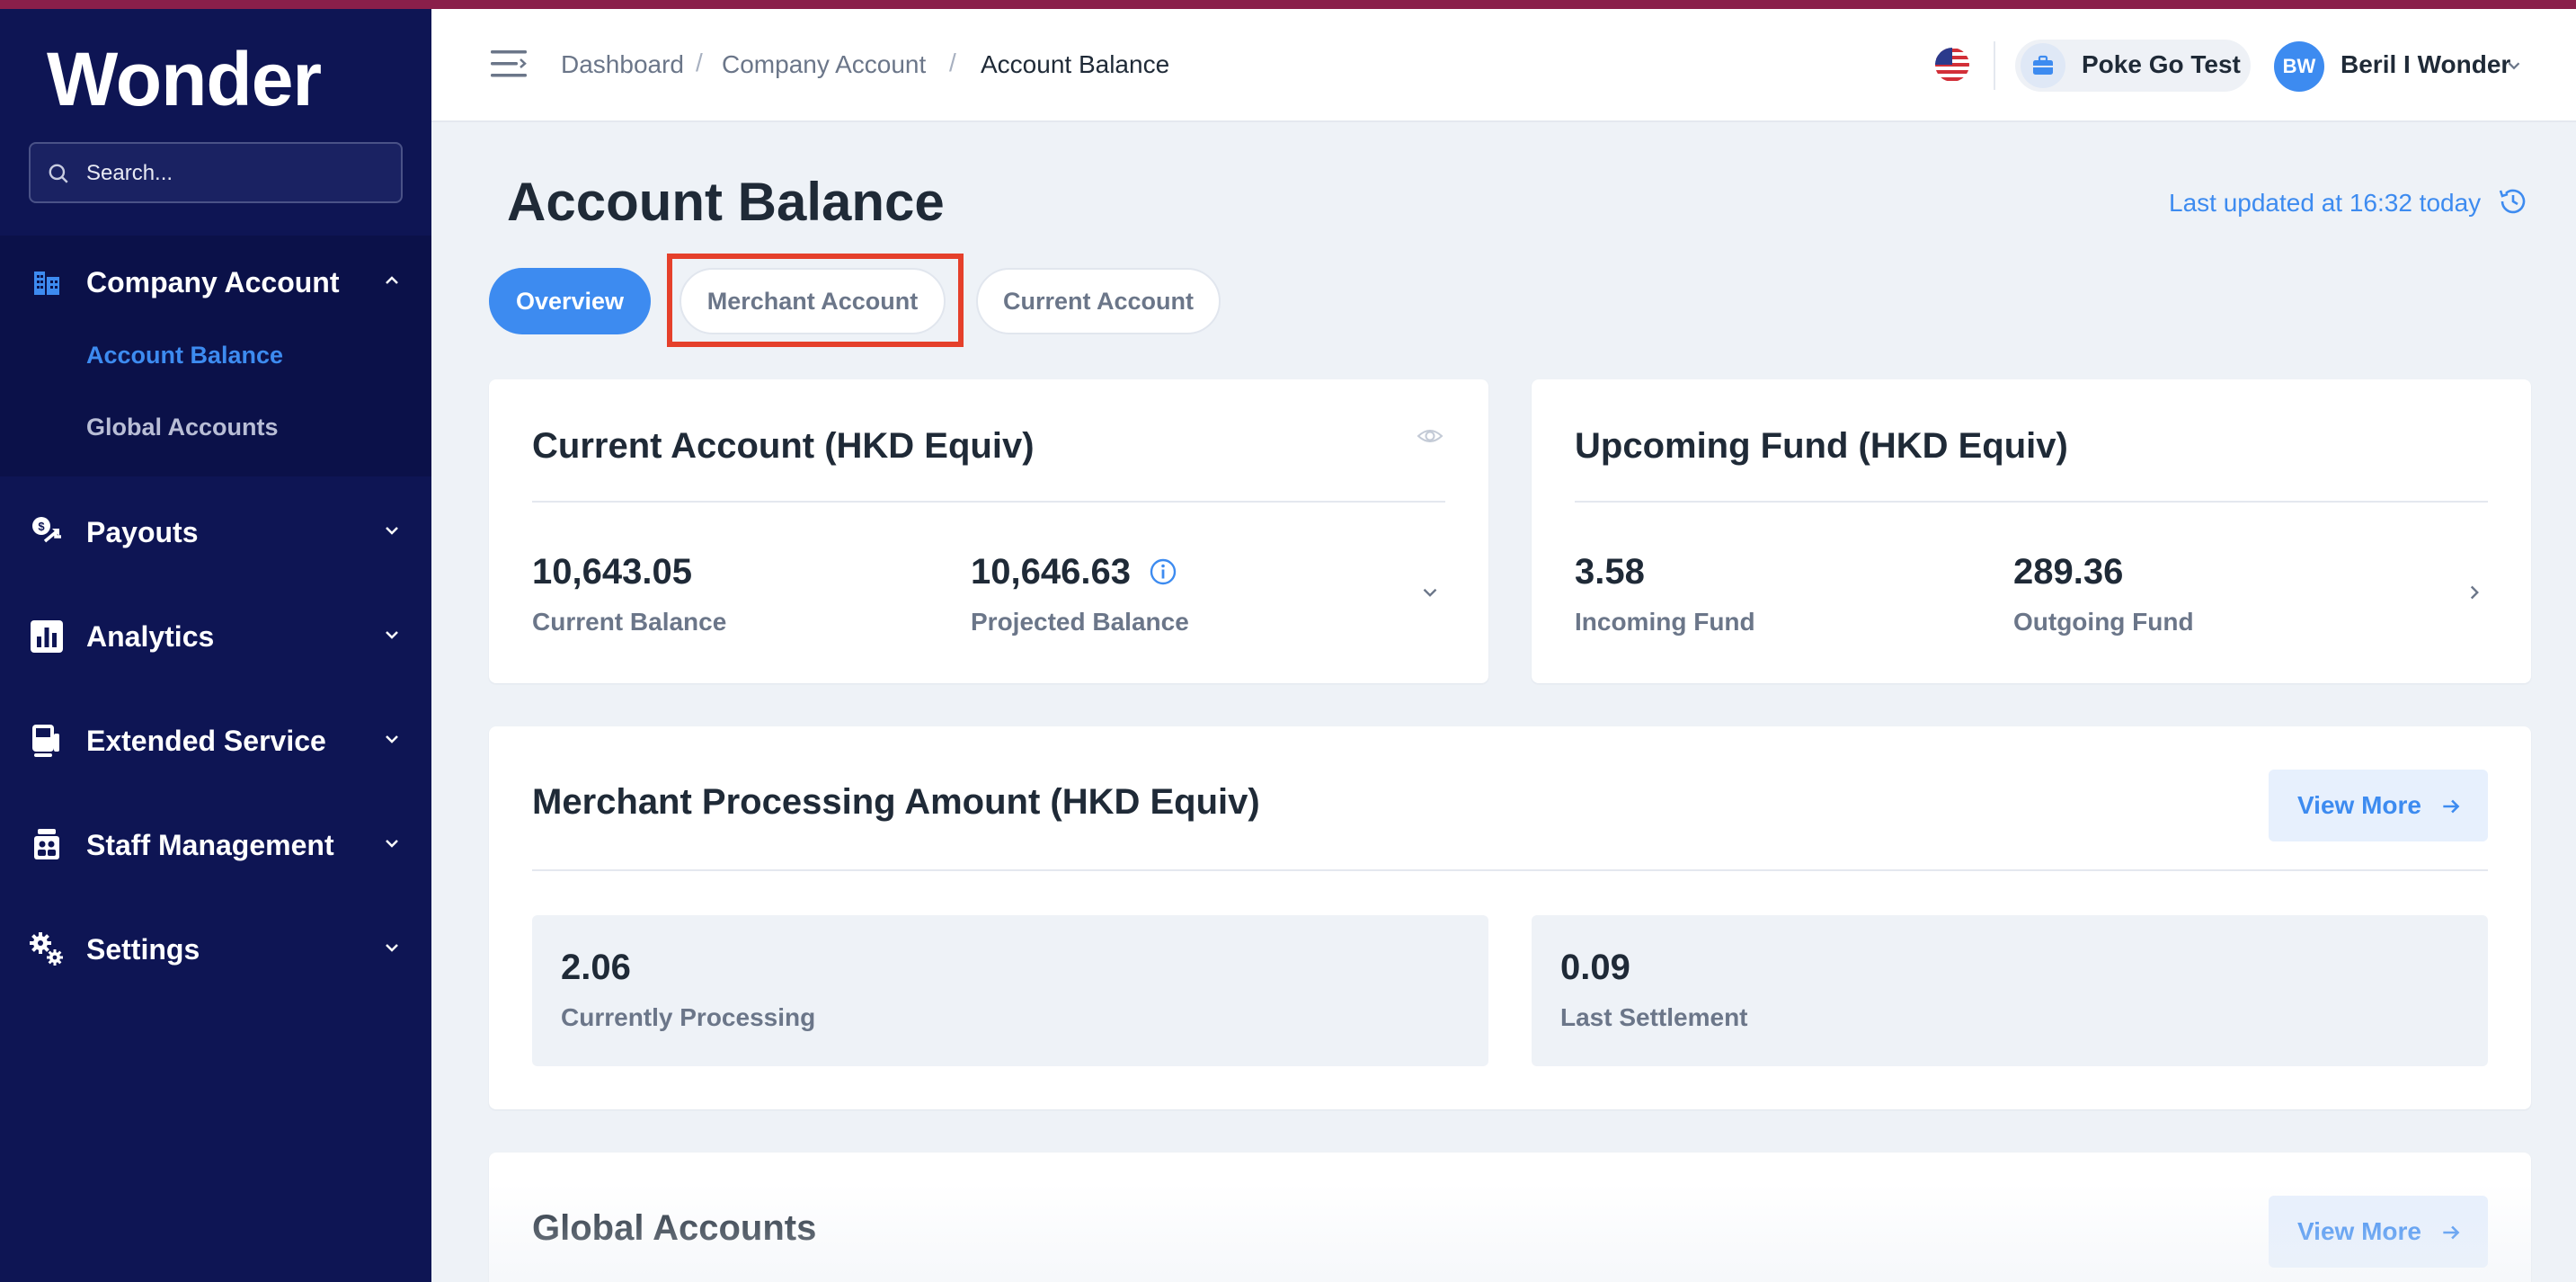 The width and height of the screenshot is (2576, 1282). What do you see at coordinates (234, 173) in the screenshot?
I see `search-input` at bounding box center [234, 173].